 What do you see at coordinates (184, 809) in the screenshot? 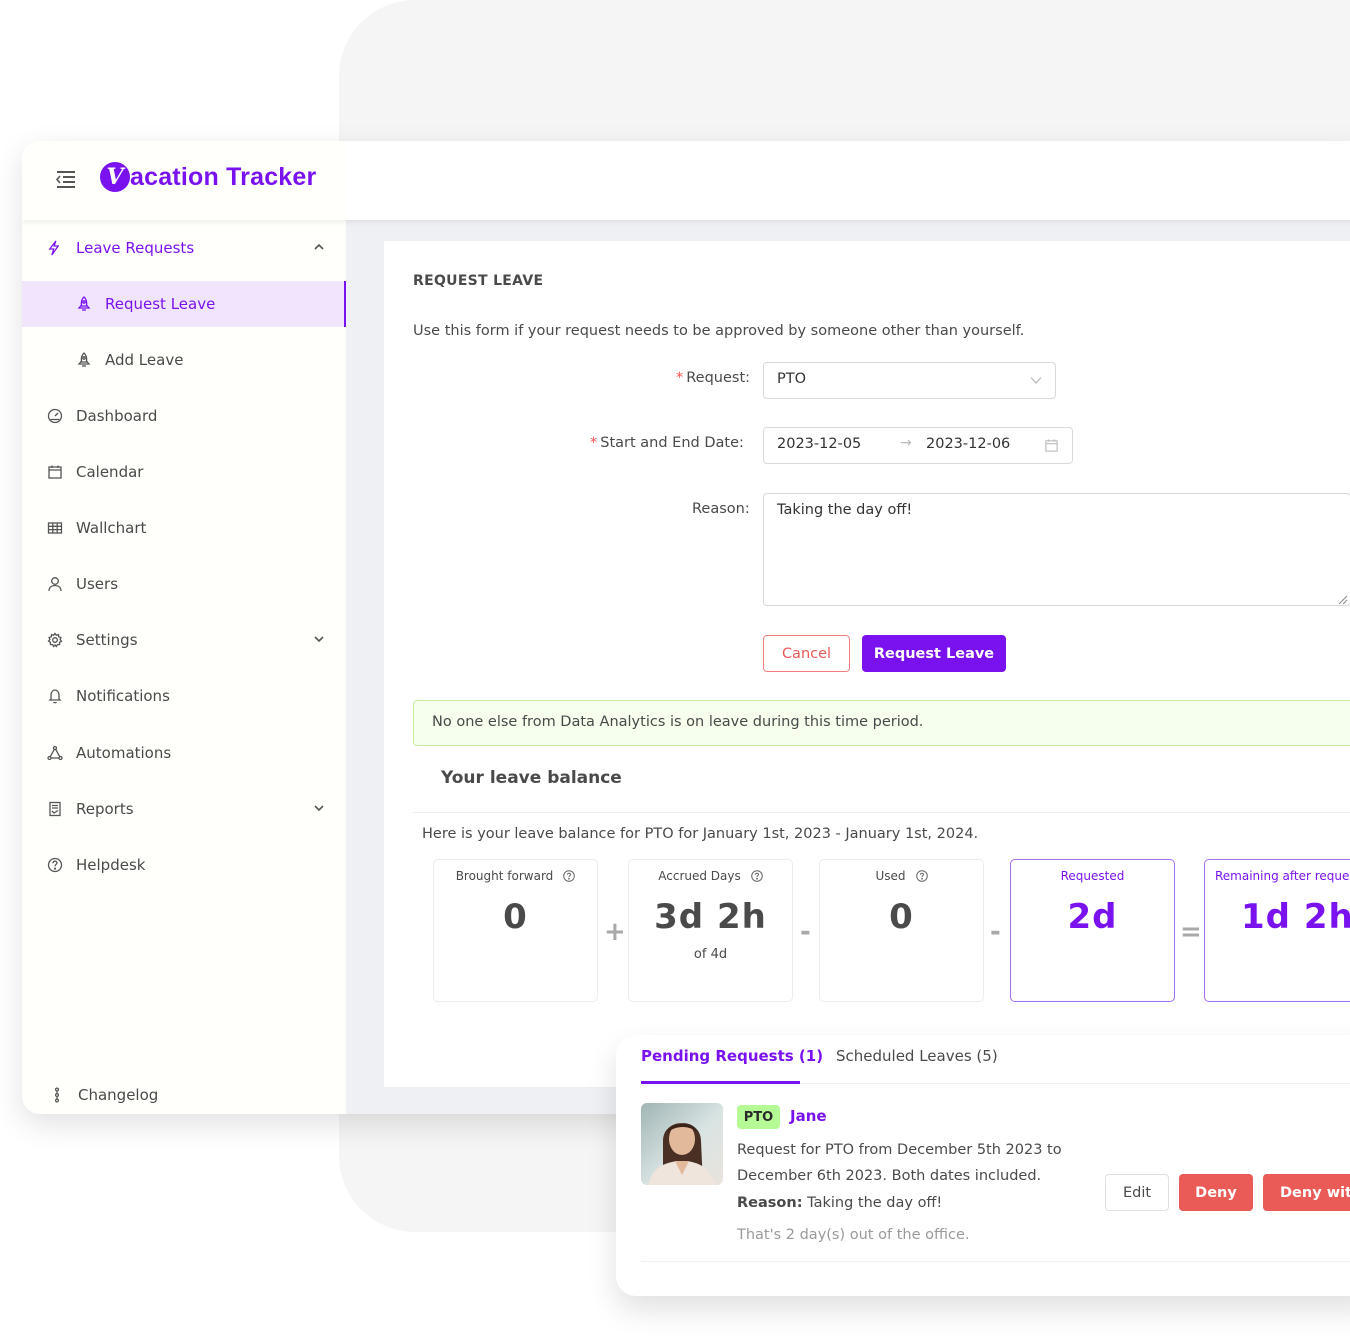
I see `sidebar-item-reports: Reports` at bounding box center [184, 809].